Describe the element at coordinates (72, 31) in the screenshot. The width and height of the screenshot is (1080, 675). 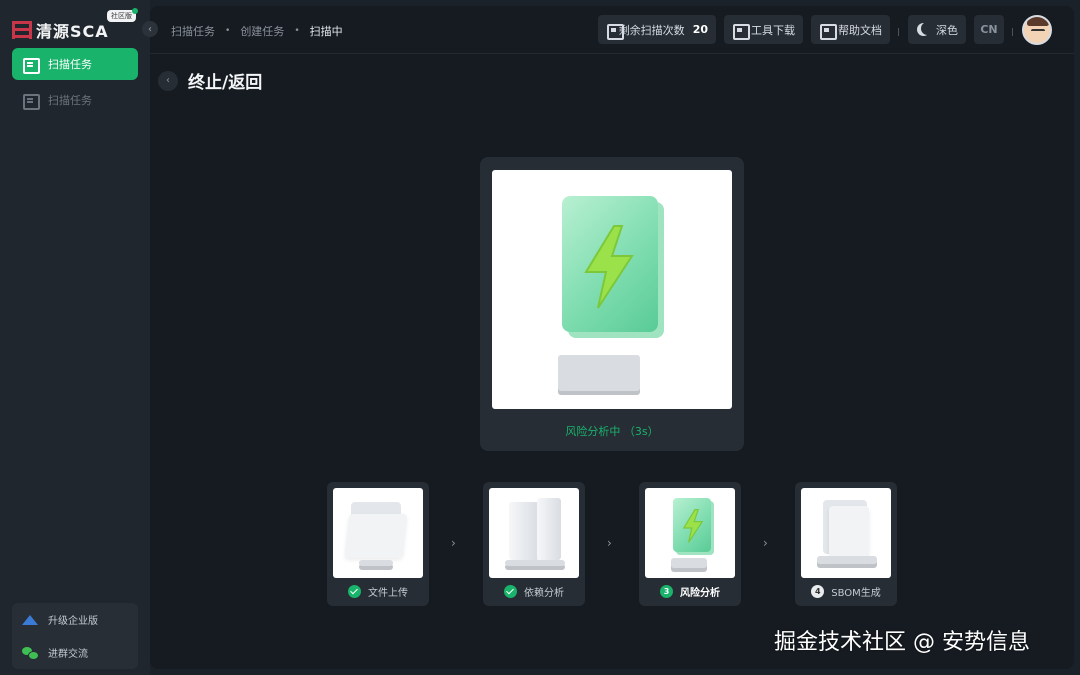
I see `logo-text: 清源SCA` at that location.